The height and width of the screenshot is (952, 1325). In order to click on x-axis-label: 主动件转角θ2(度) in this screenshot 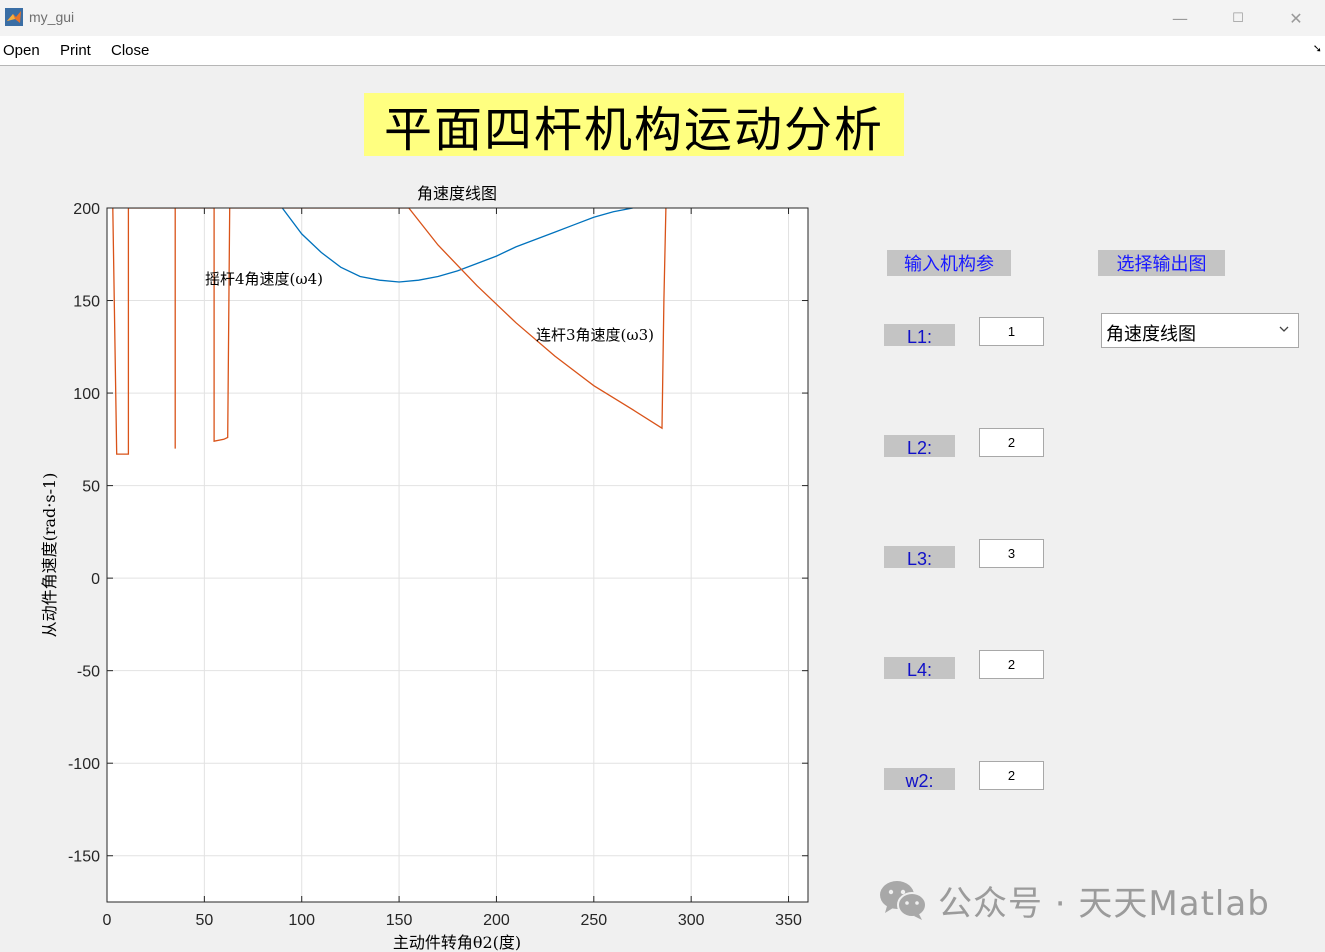, I will do `click(457, 942)`.